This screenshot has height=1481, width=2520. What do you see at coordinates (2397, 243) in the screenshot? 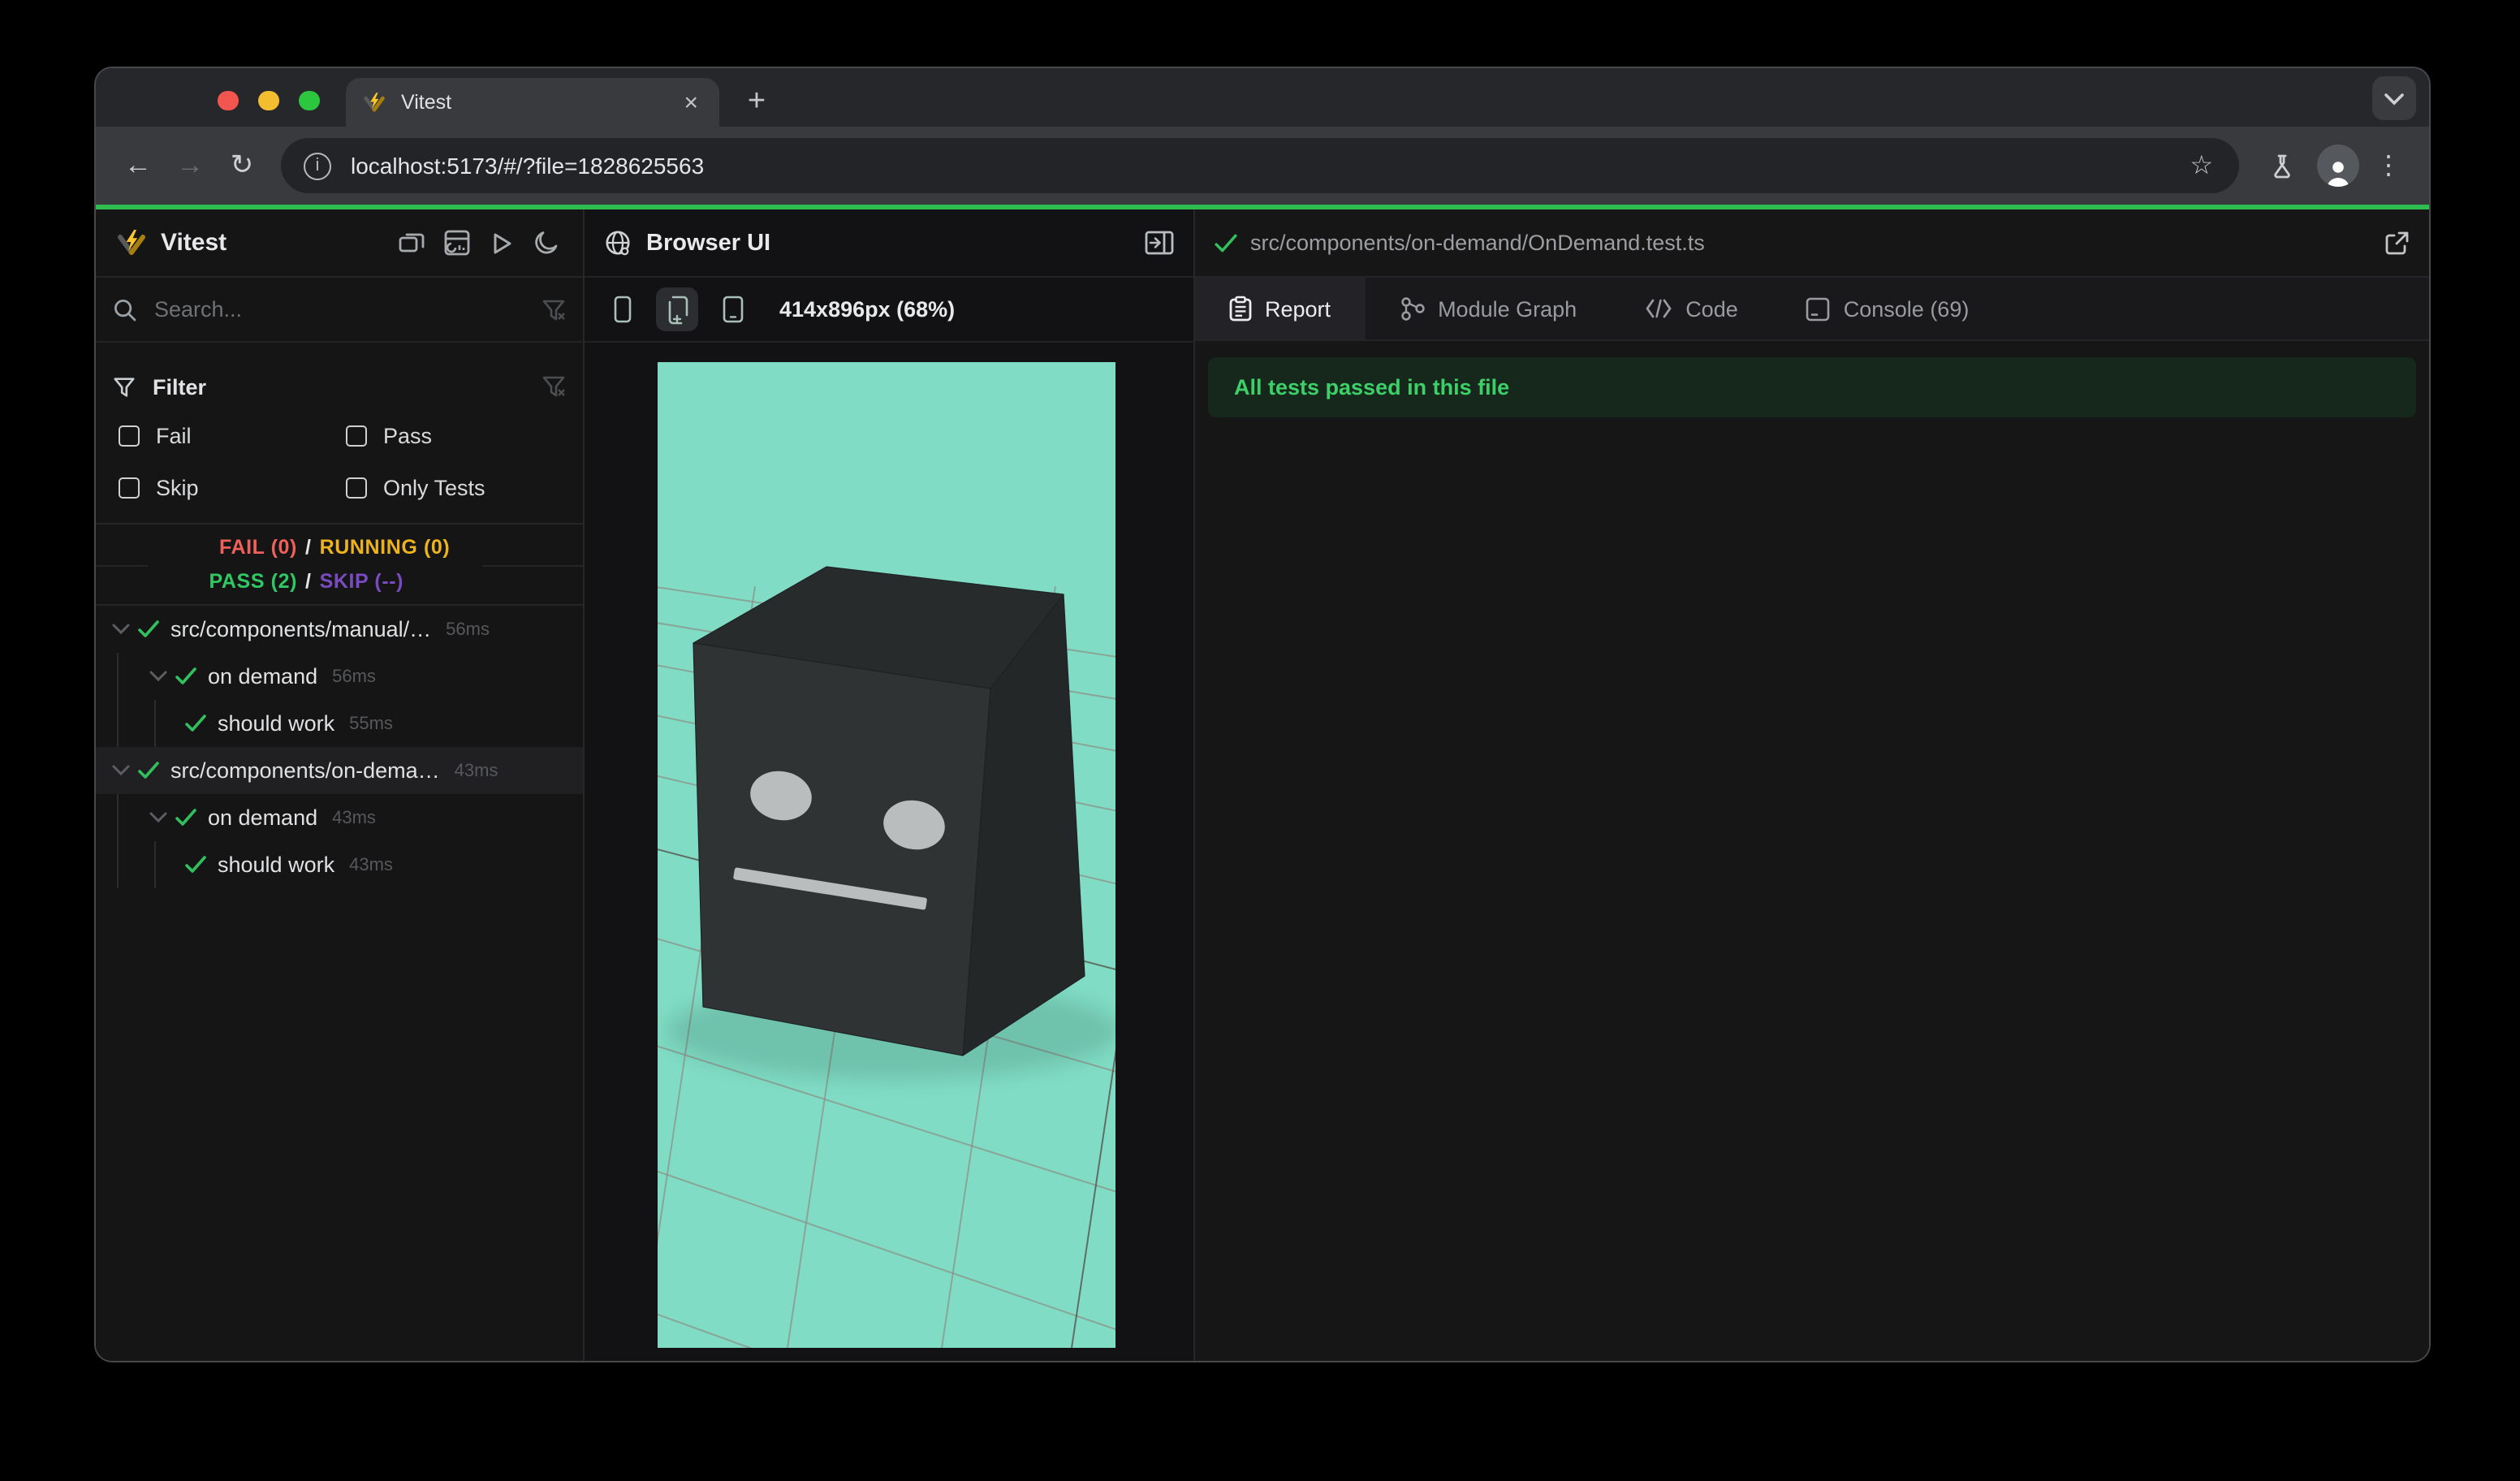
I see `open-in-editor-button` at bounding box center [2397, 243].